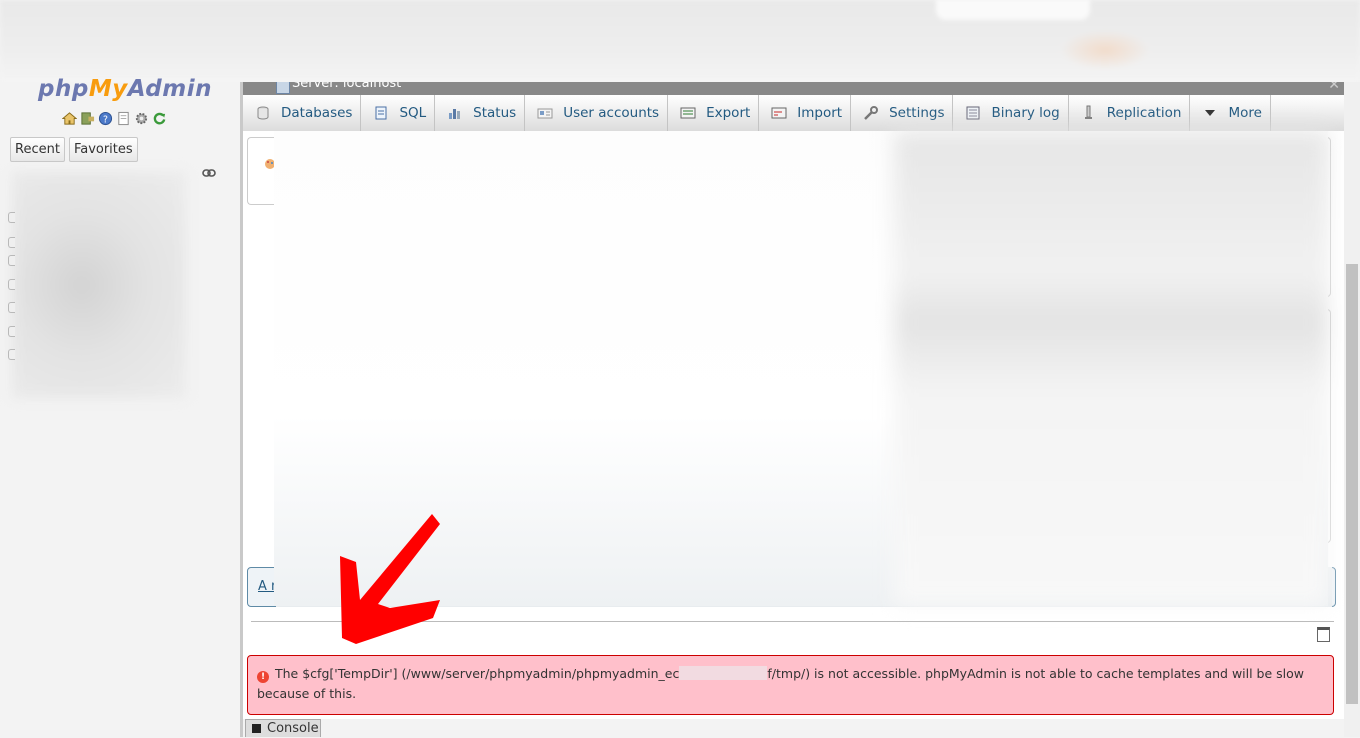  What do you see at coordinates (973, 113) in the screenshot?
I see `binlog-icon` at bounding box center [973, 113].